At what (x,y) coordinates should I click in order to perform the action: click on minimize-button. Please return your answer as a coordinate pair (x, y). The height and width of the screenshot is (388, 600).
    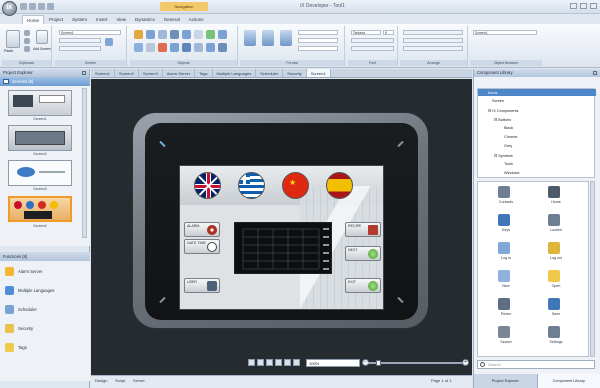
    Looking at the image, I should click on (573, 6).